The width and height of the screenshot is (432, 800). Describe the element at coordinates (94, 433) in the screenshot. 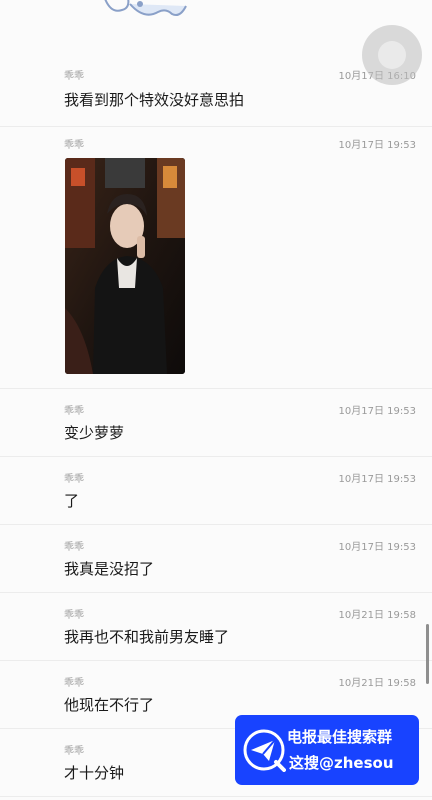

I see `message-text: 变少萝萝` at that location.